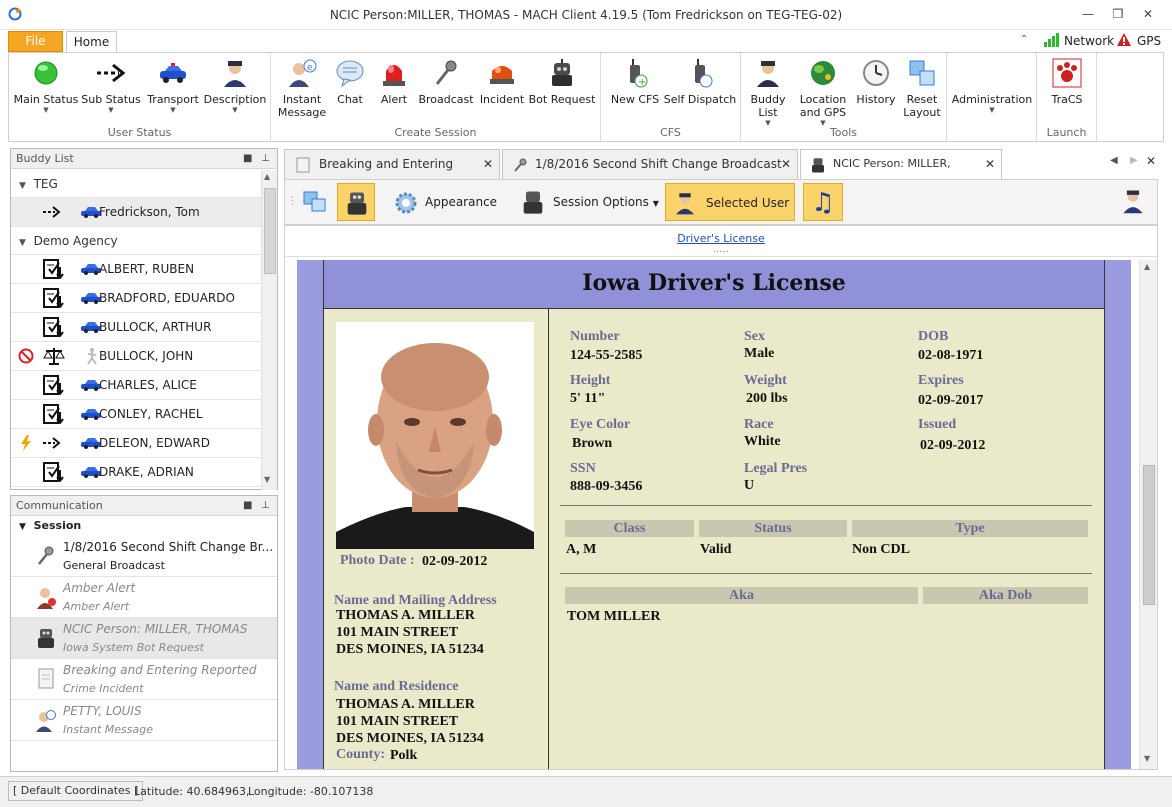  I want to click on comm-item-amber-alert: Amber Alert Amber Alert, so click(144, 597).